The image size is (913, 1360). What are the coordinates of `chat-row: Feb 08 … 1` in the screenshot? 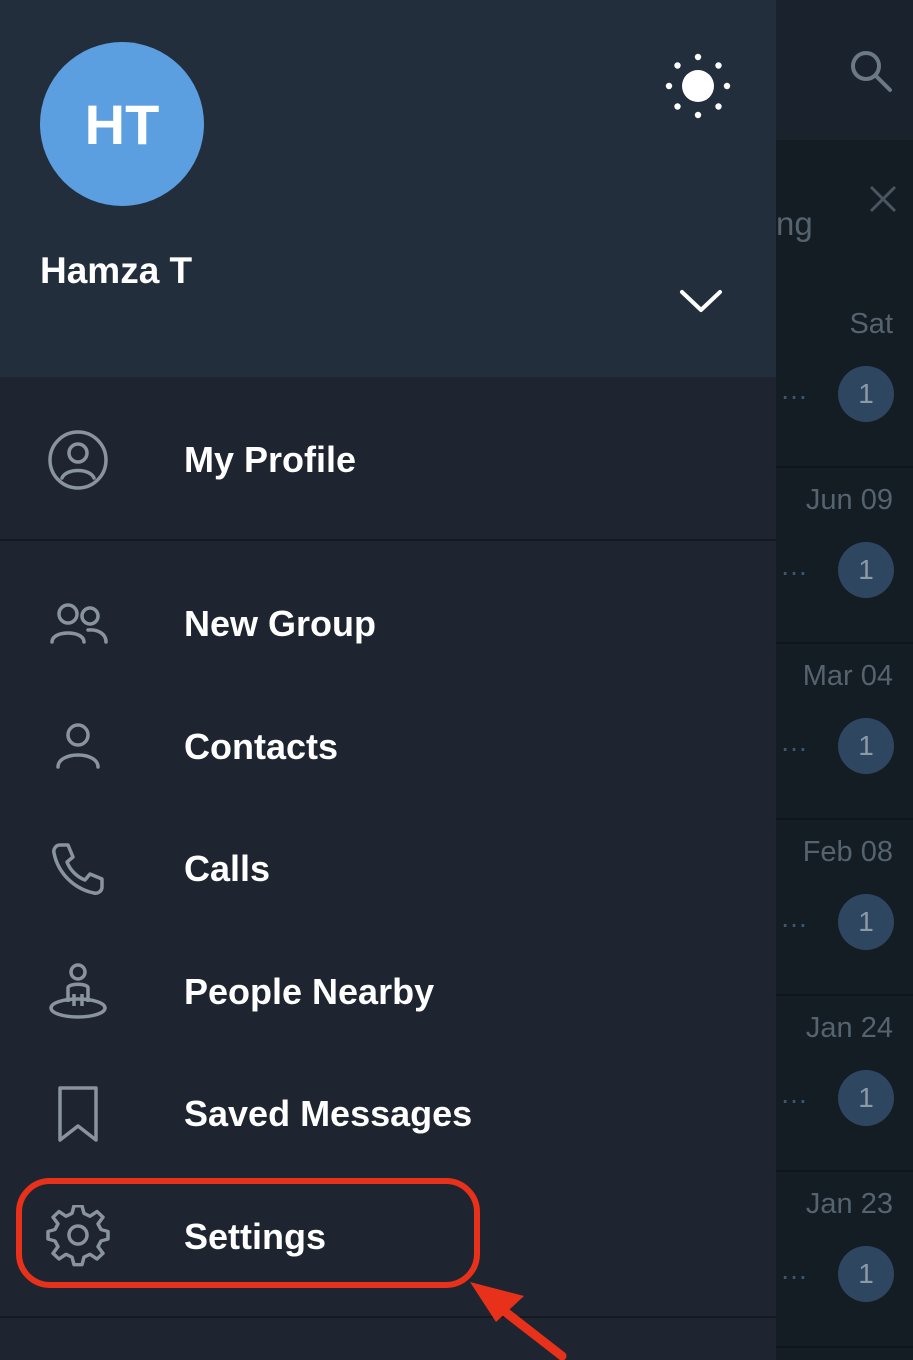 It's located at (844, 908).